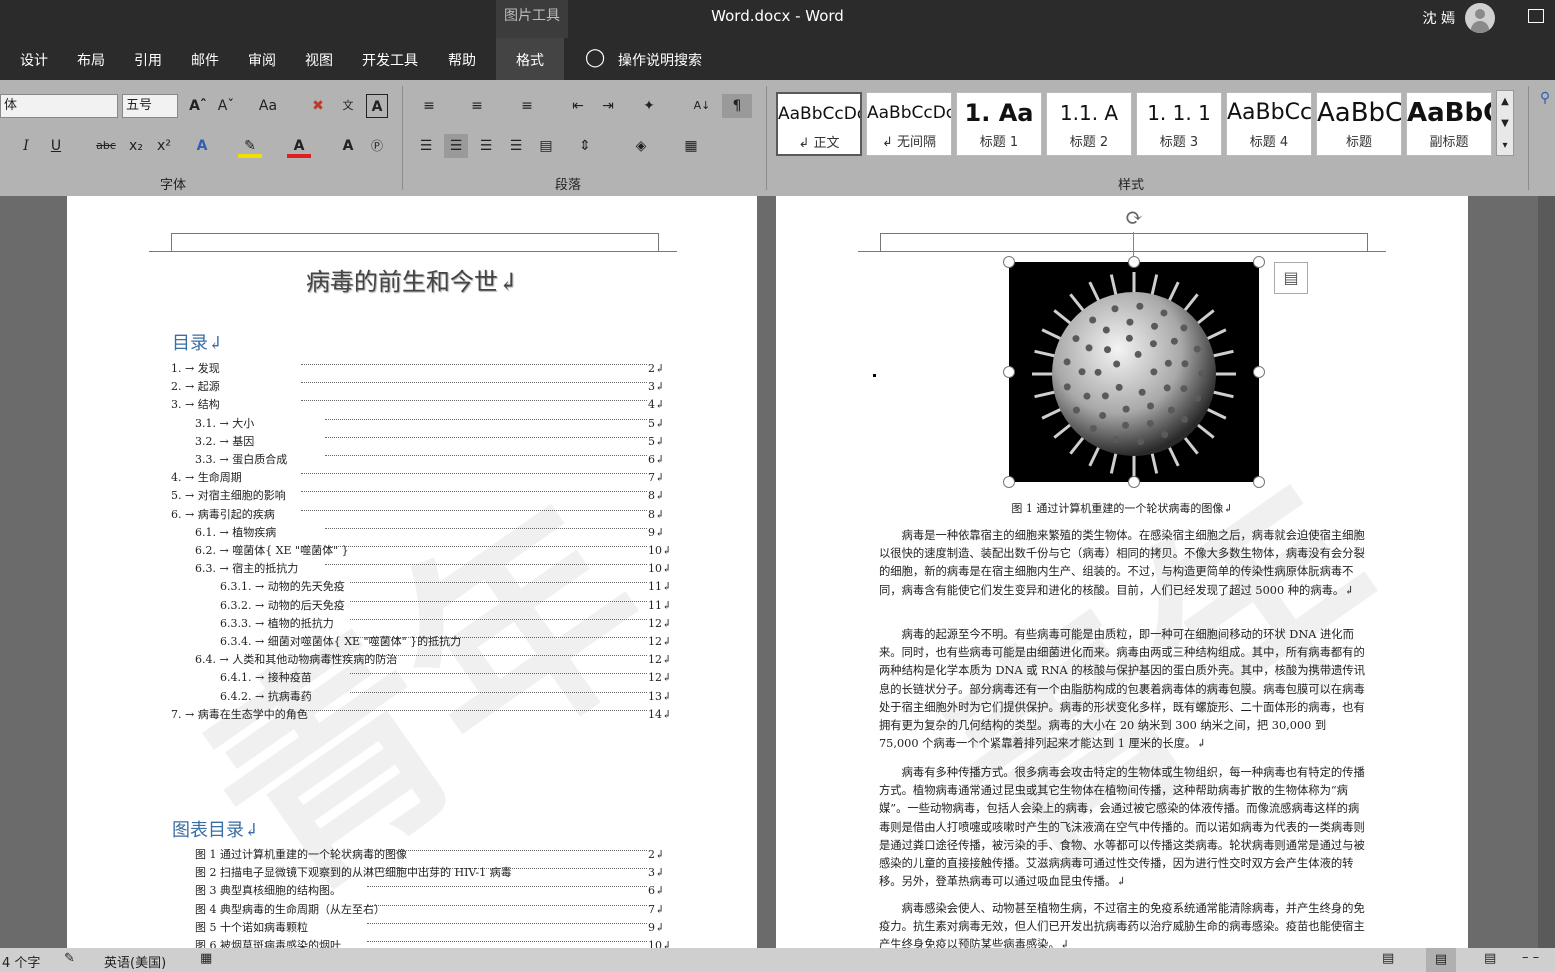 The height and width of the screenshot is (972, 1555). I want to click on font-name-box: 体, so click(59, 106).